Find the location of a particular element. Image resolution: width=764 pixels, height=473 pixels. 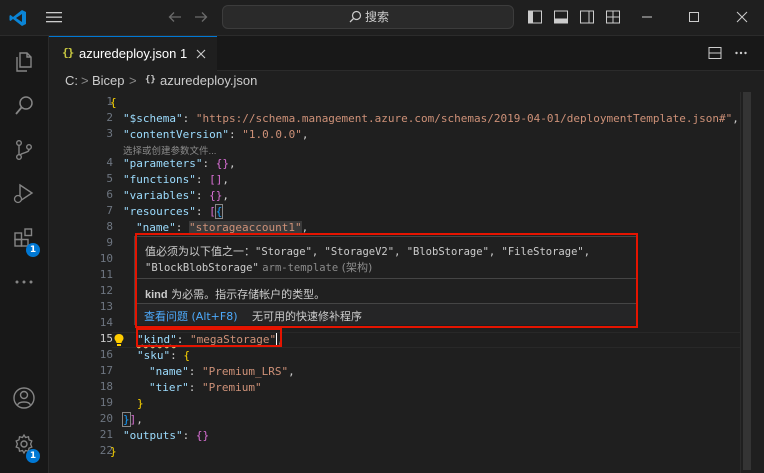

customize-layout-icon is located at coordinates (613, 17).